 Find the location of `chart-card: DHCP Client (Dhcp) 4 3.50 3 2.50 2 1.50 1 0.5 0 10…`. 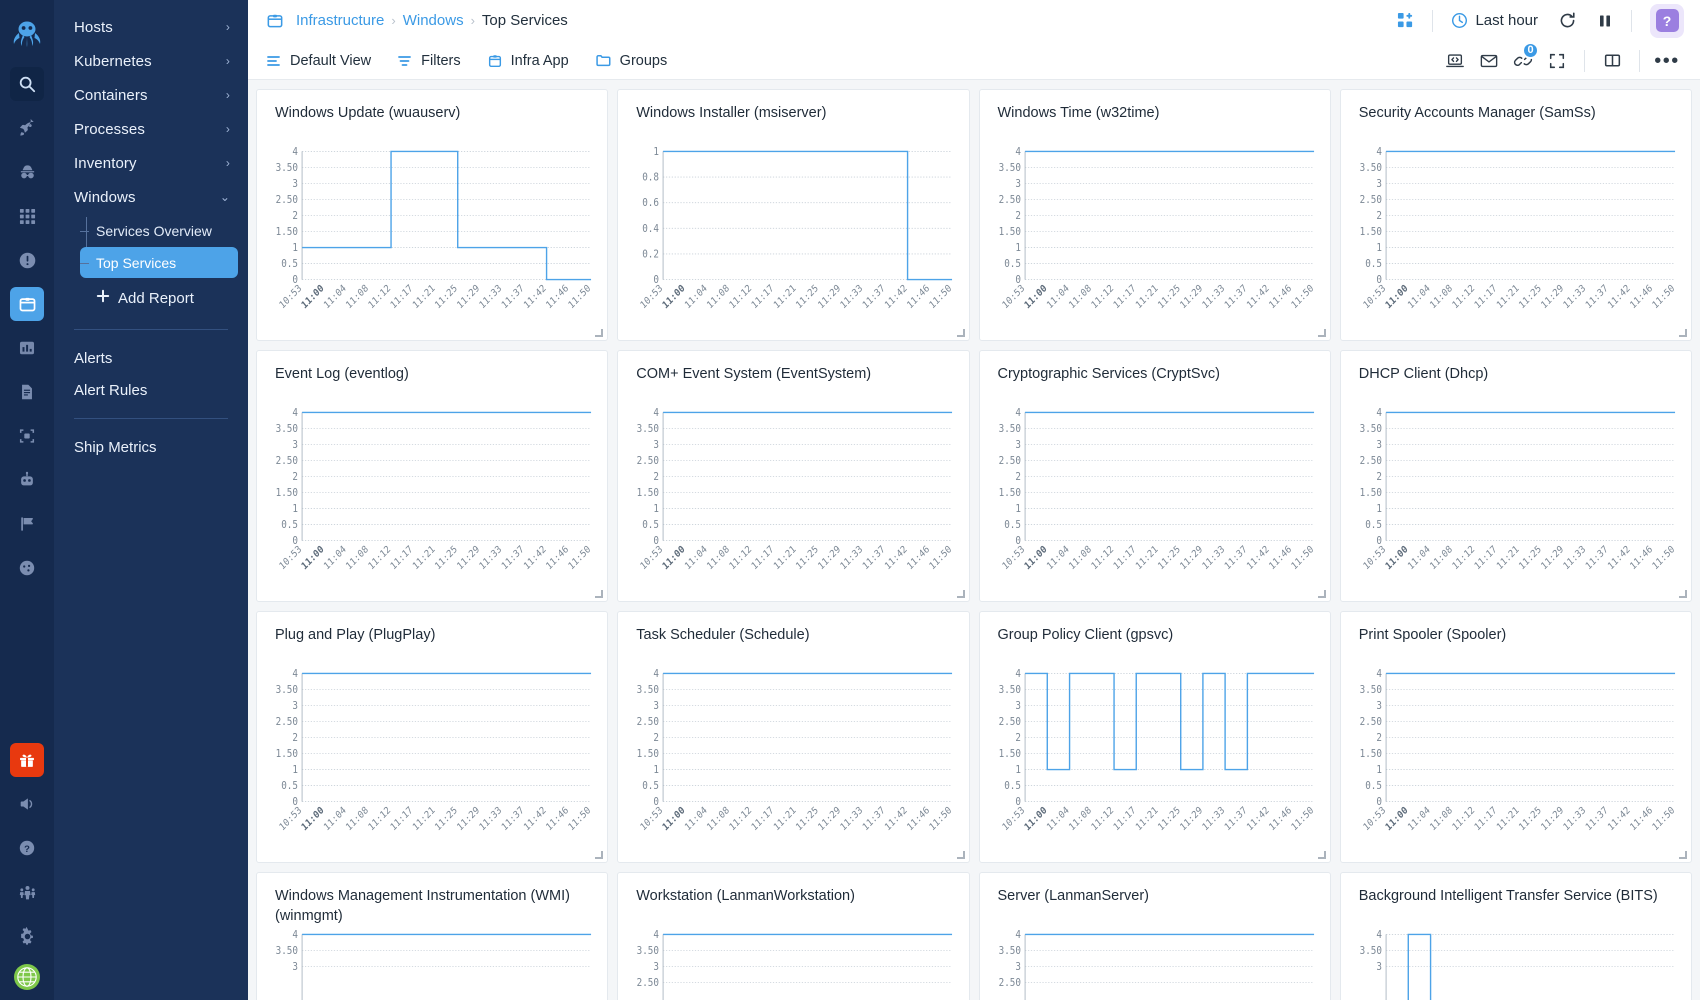

chart-card: DHCP Client (Dhcp) 4 3.50 3 2.50 2 1.50 1 0.5 0 10… is located at coordinates (1515, 476).